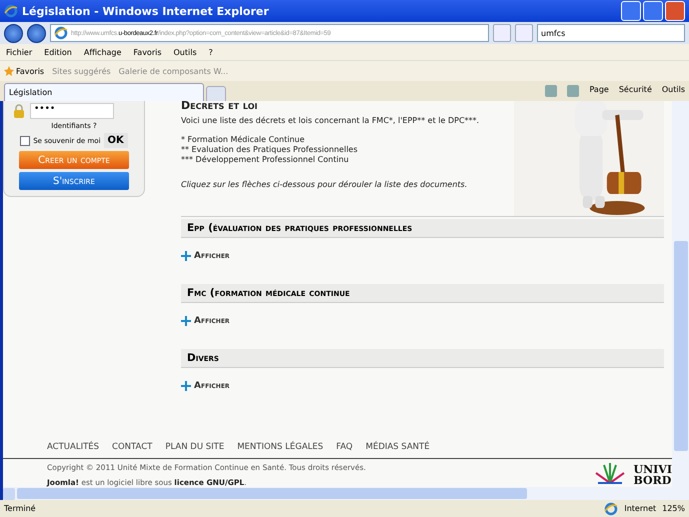  Describe the element at coordinates (73, 447) in the screenshot. I see `footer-link: ACTUALITÉS` at that location.